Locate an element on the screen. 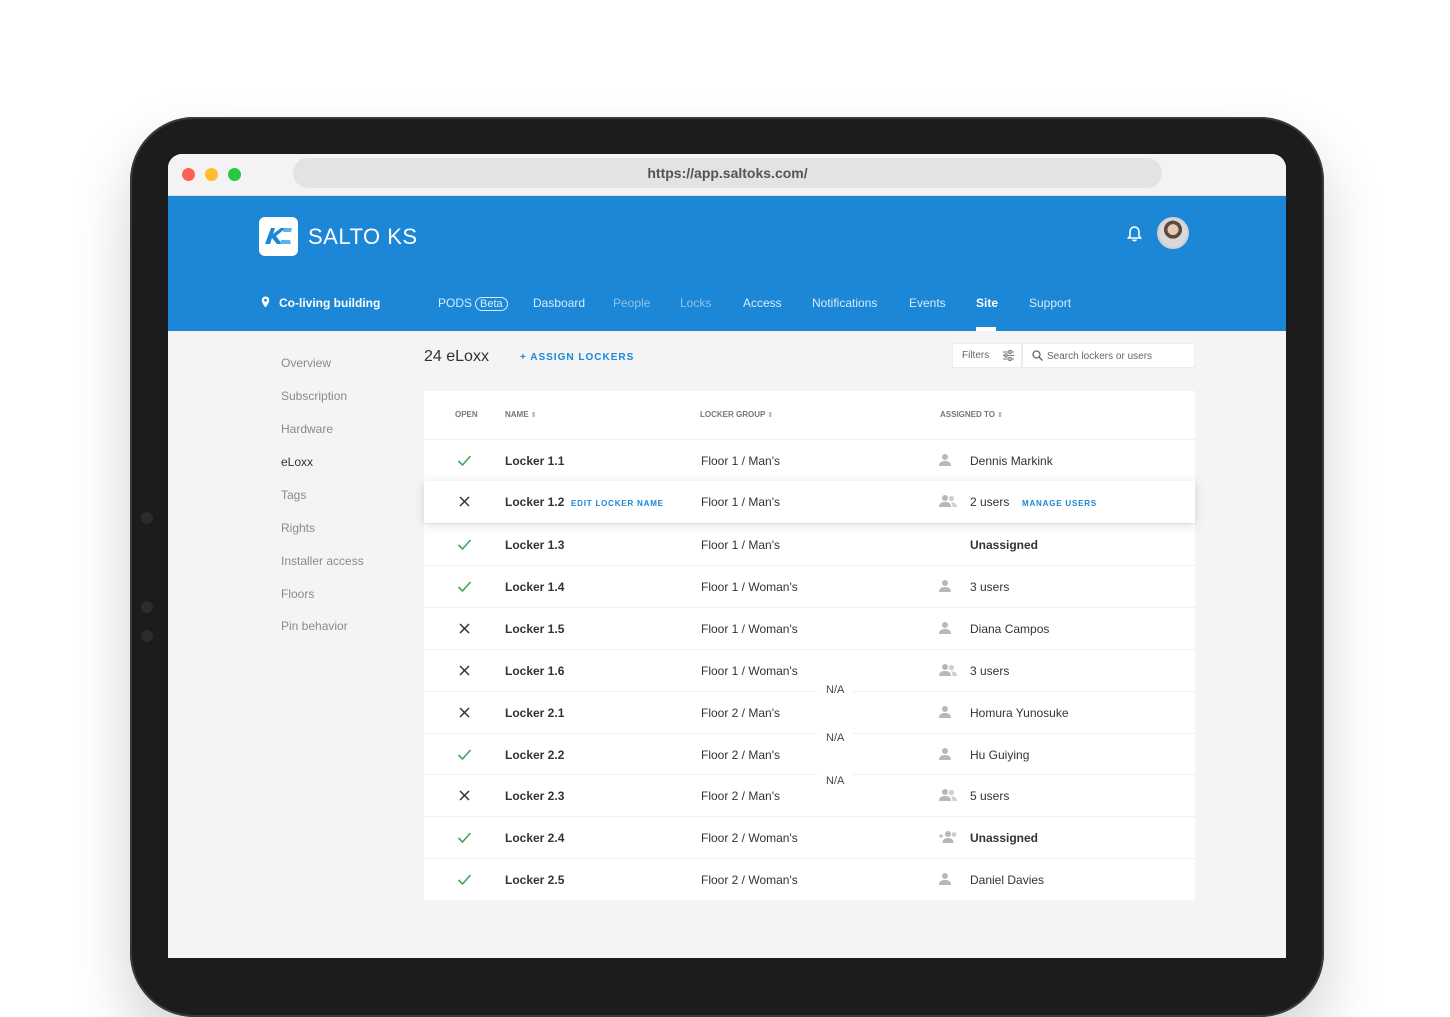 The height and width of the screenshot is (1017, 1450). tab-events: Events is located at coordinates (927, 303).